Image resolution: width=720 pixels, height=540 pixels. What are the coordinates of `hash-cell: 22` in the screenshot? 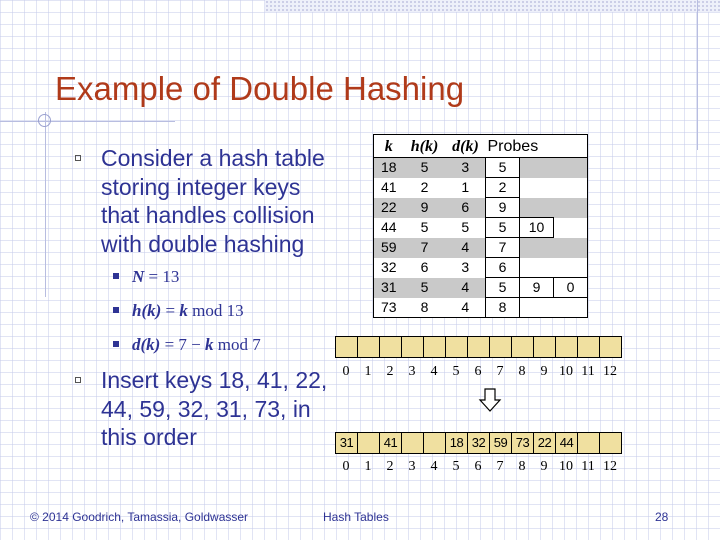 It's located at (544, 443).